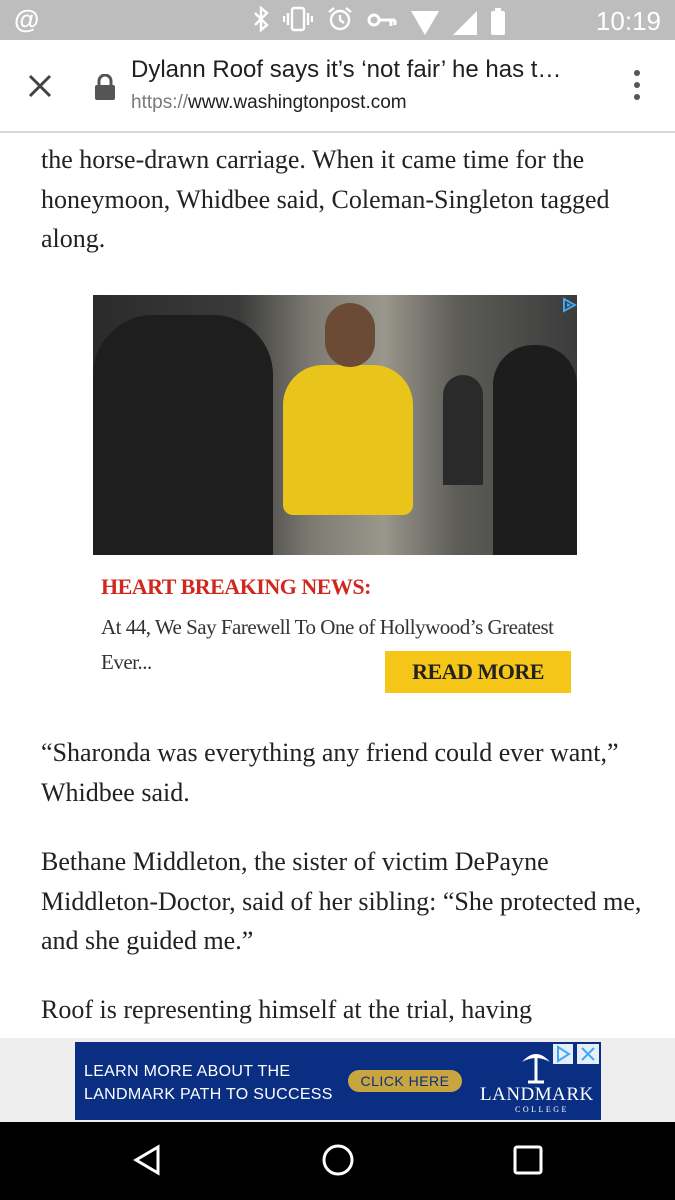  I want to click on page-url: https://www.washingtonpost.com, so click(269, 103).